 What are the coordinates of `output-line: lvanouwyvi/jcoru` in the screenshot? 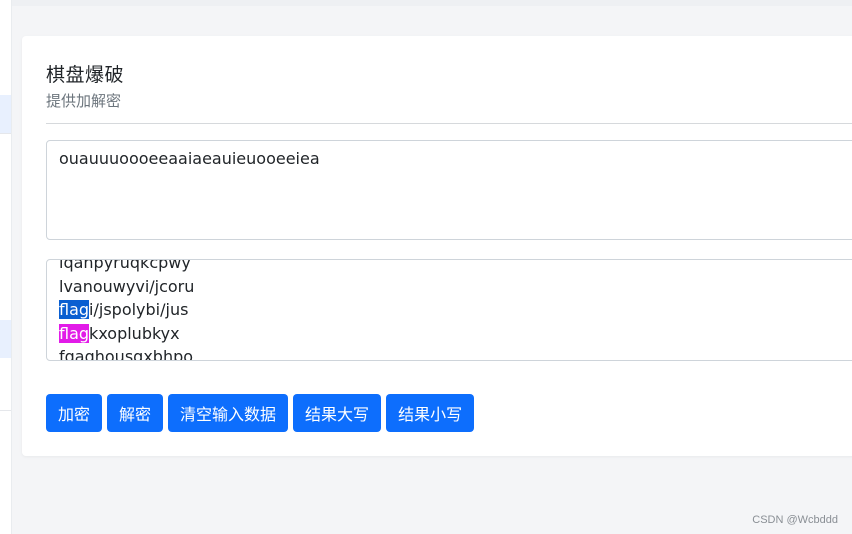 It's located at (126, 287).